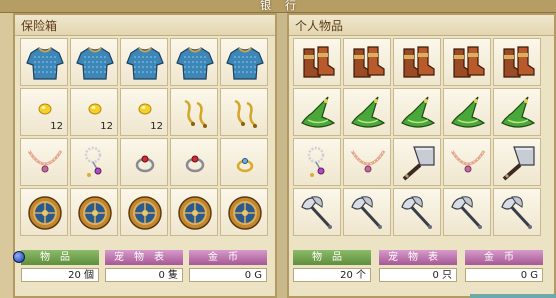  What do you see at coordinates (504, 275) in the screenshot?
I see `inventory-gold-amount: 0 G` at bounding box center [504, 275].